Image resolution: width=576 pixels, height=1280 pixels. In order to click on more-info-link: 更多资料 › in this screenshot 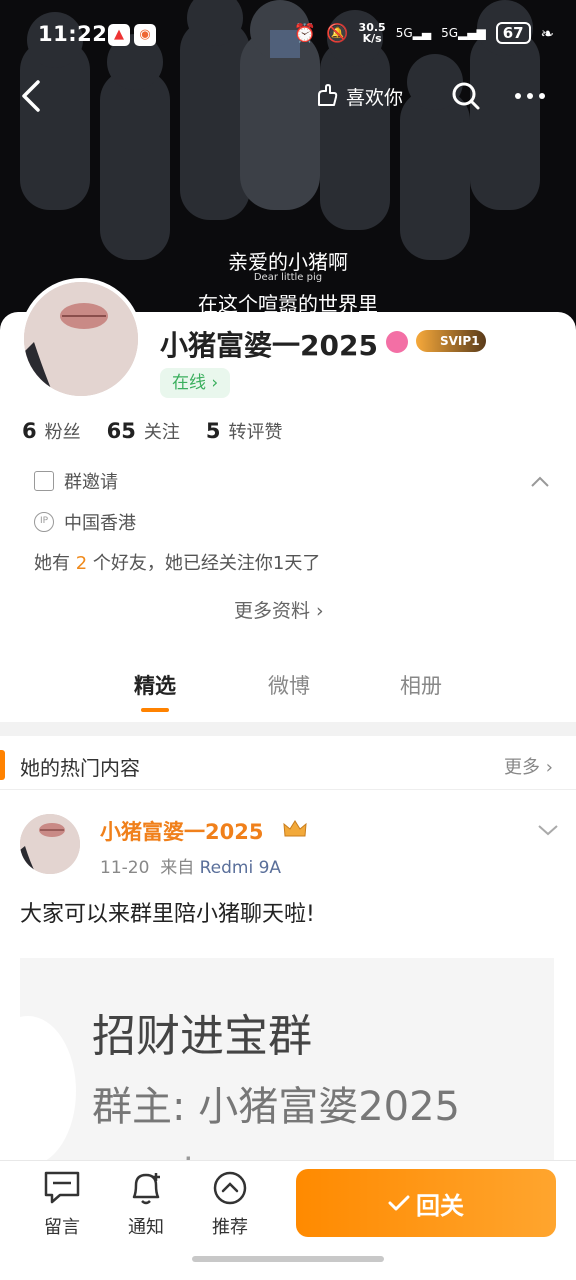, I will do `click(279, 609)`.